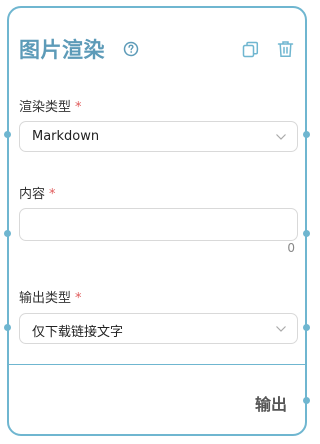 The height and width of the screenshot is (444, 320). I want to click on right-handle-content, so click(306, 233).